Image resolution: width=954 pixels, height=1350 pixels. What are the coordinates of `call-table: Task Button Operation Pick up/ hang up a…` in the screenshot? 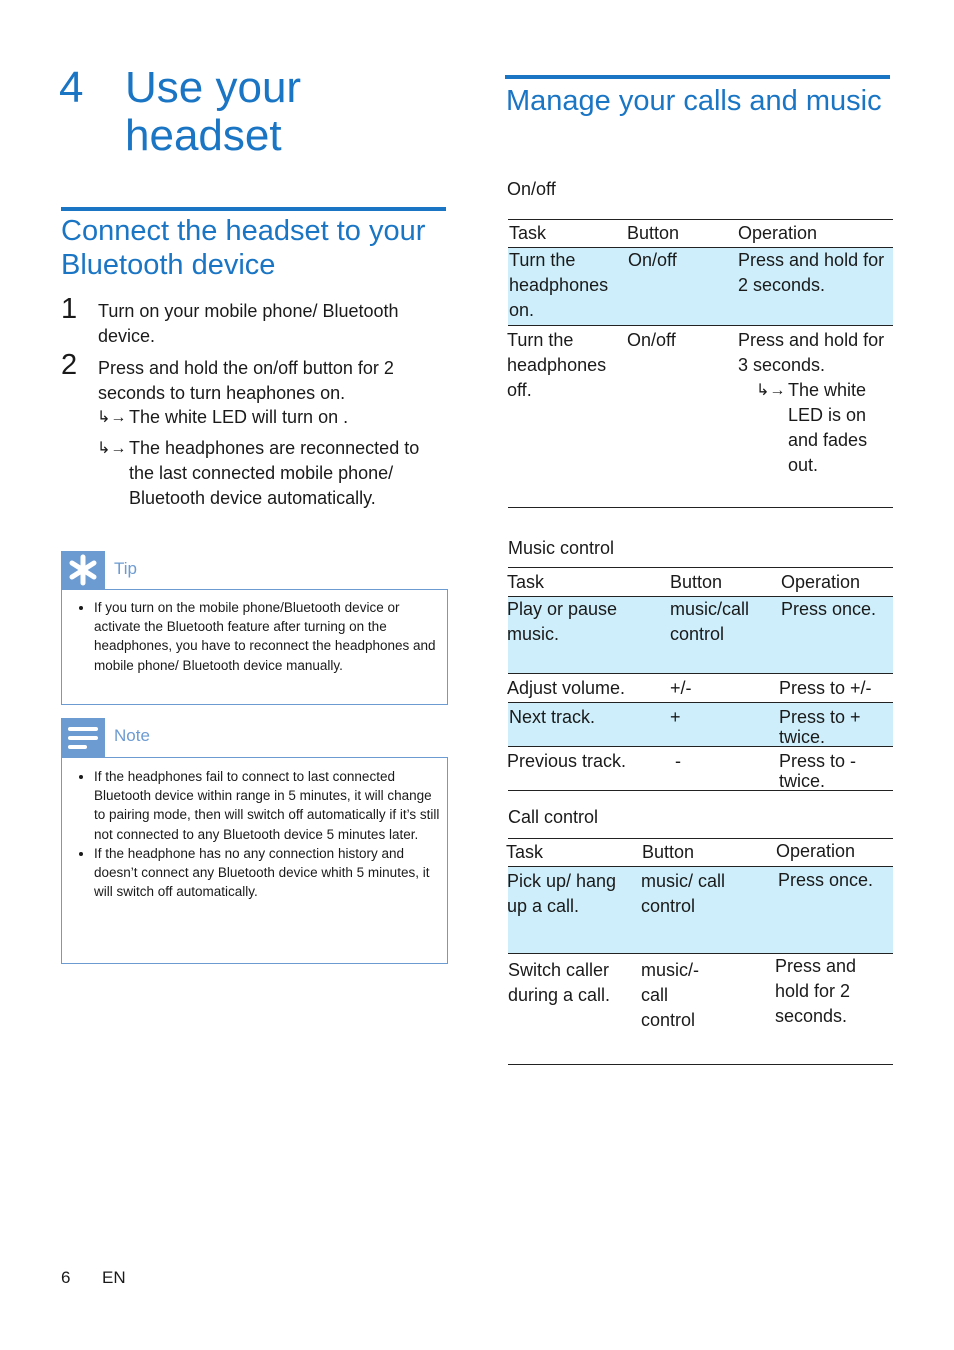 It's located at (699, 951).